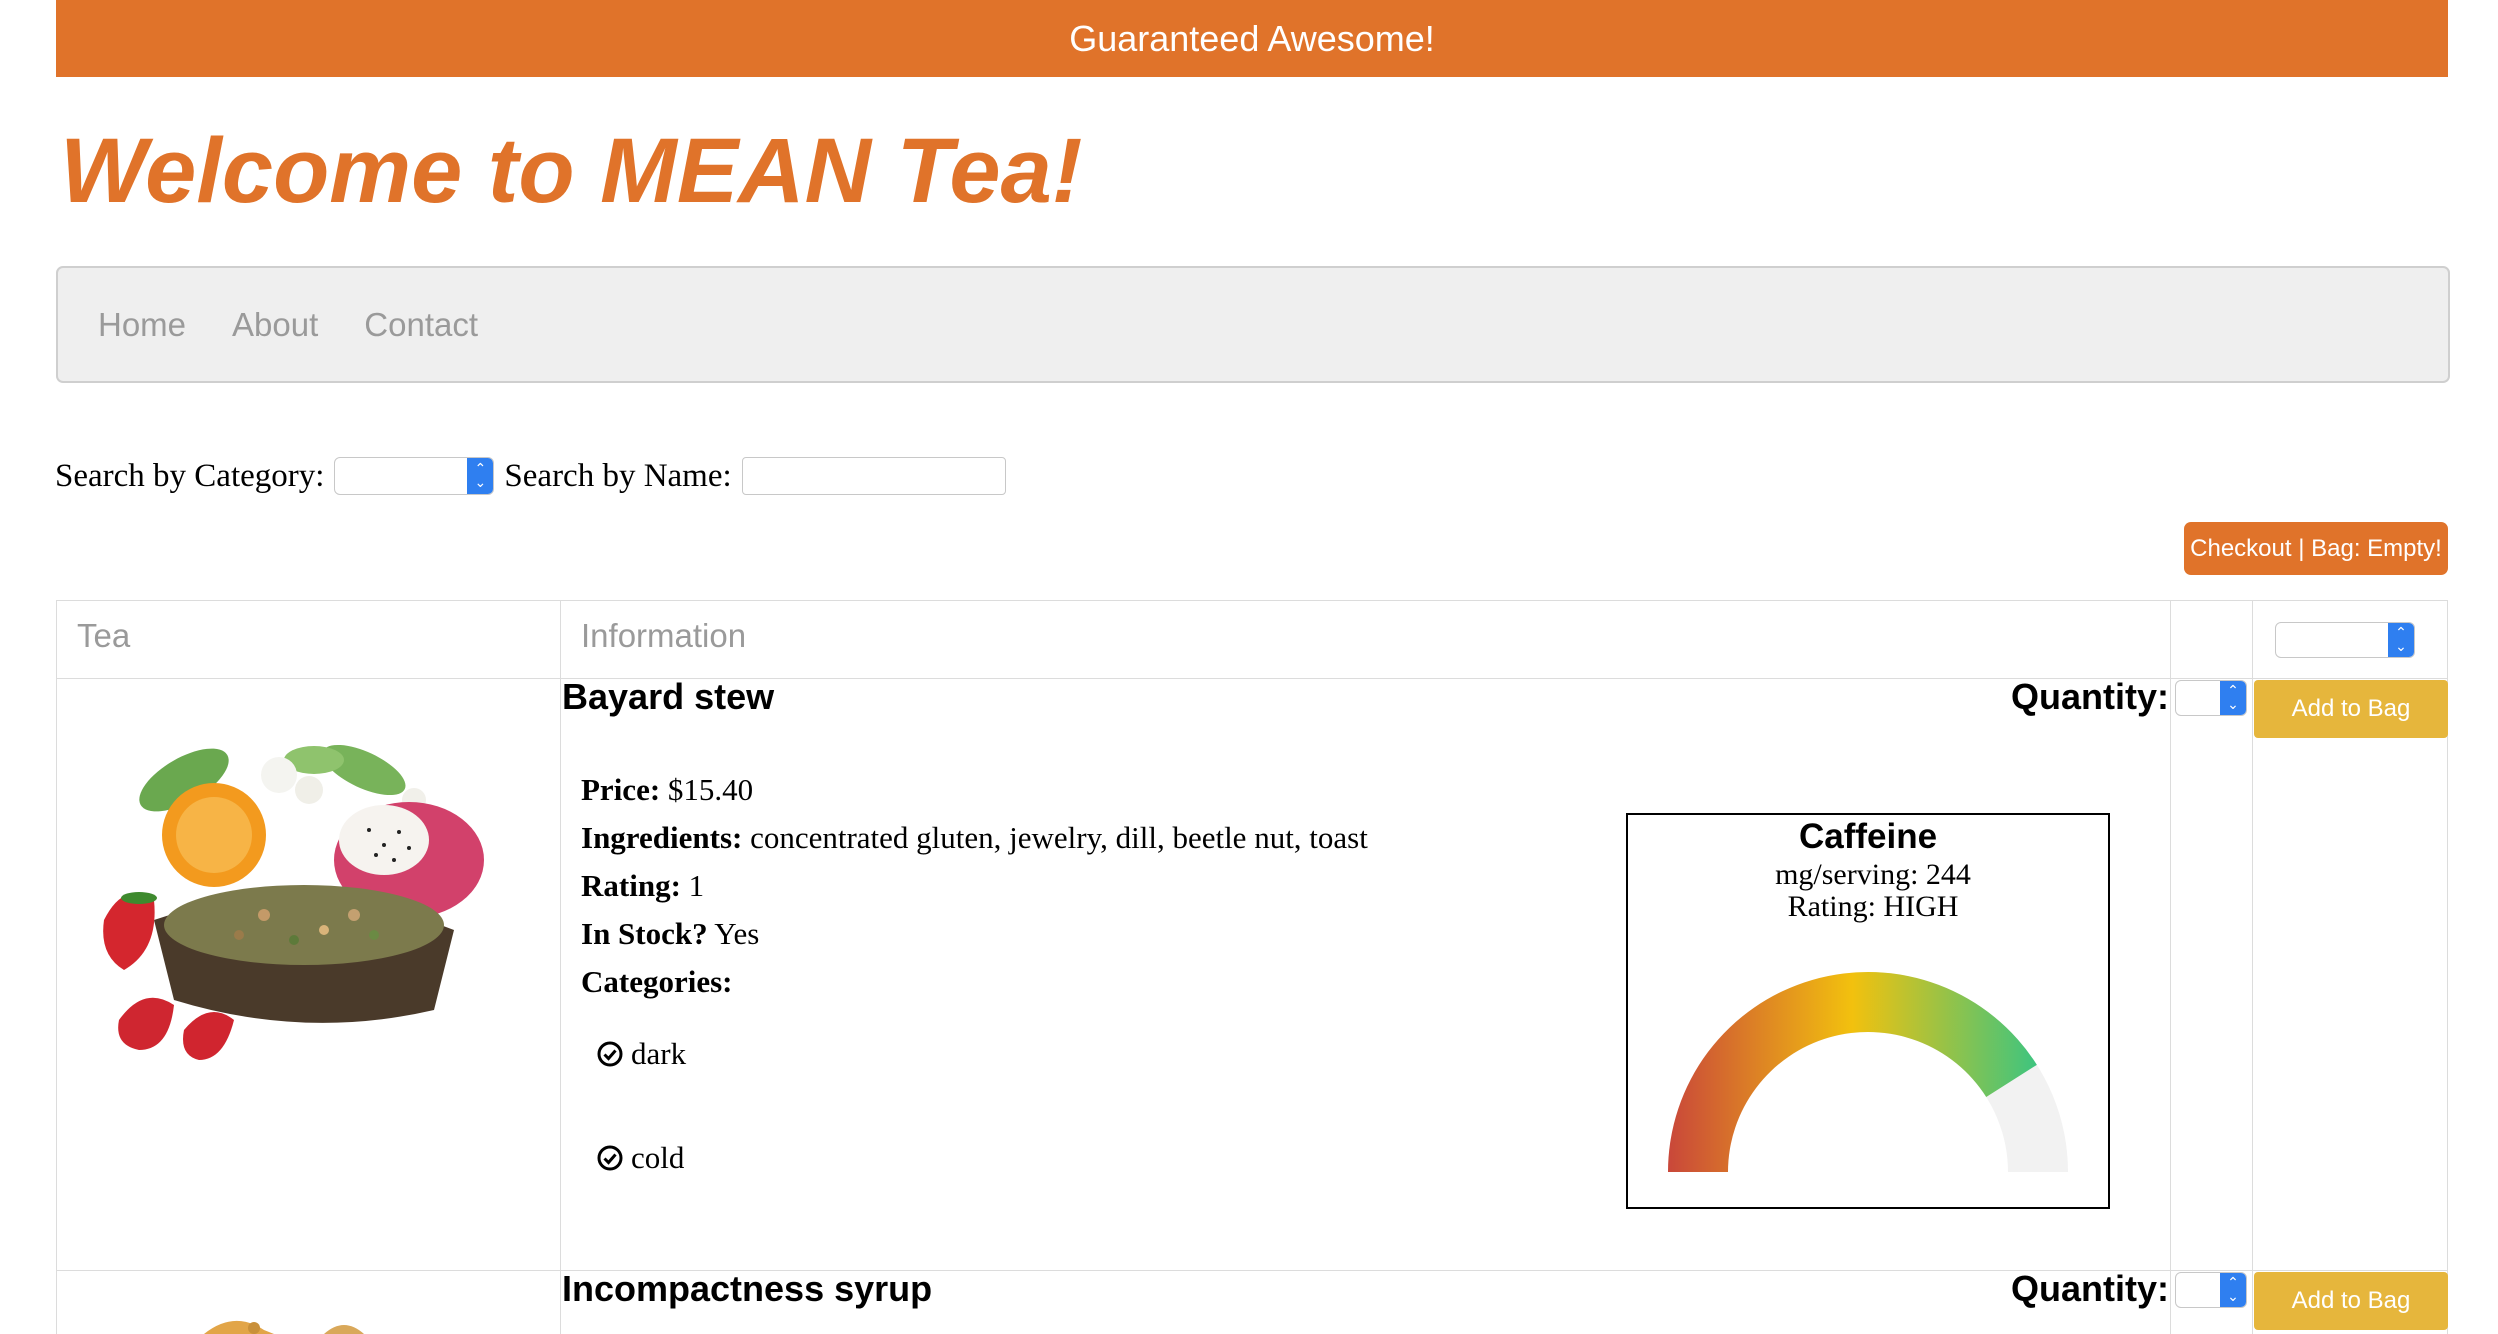  I want to click on caffeine-gauge-chart, so click(1868, 1072).